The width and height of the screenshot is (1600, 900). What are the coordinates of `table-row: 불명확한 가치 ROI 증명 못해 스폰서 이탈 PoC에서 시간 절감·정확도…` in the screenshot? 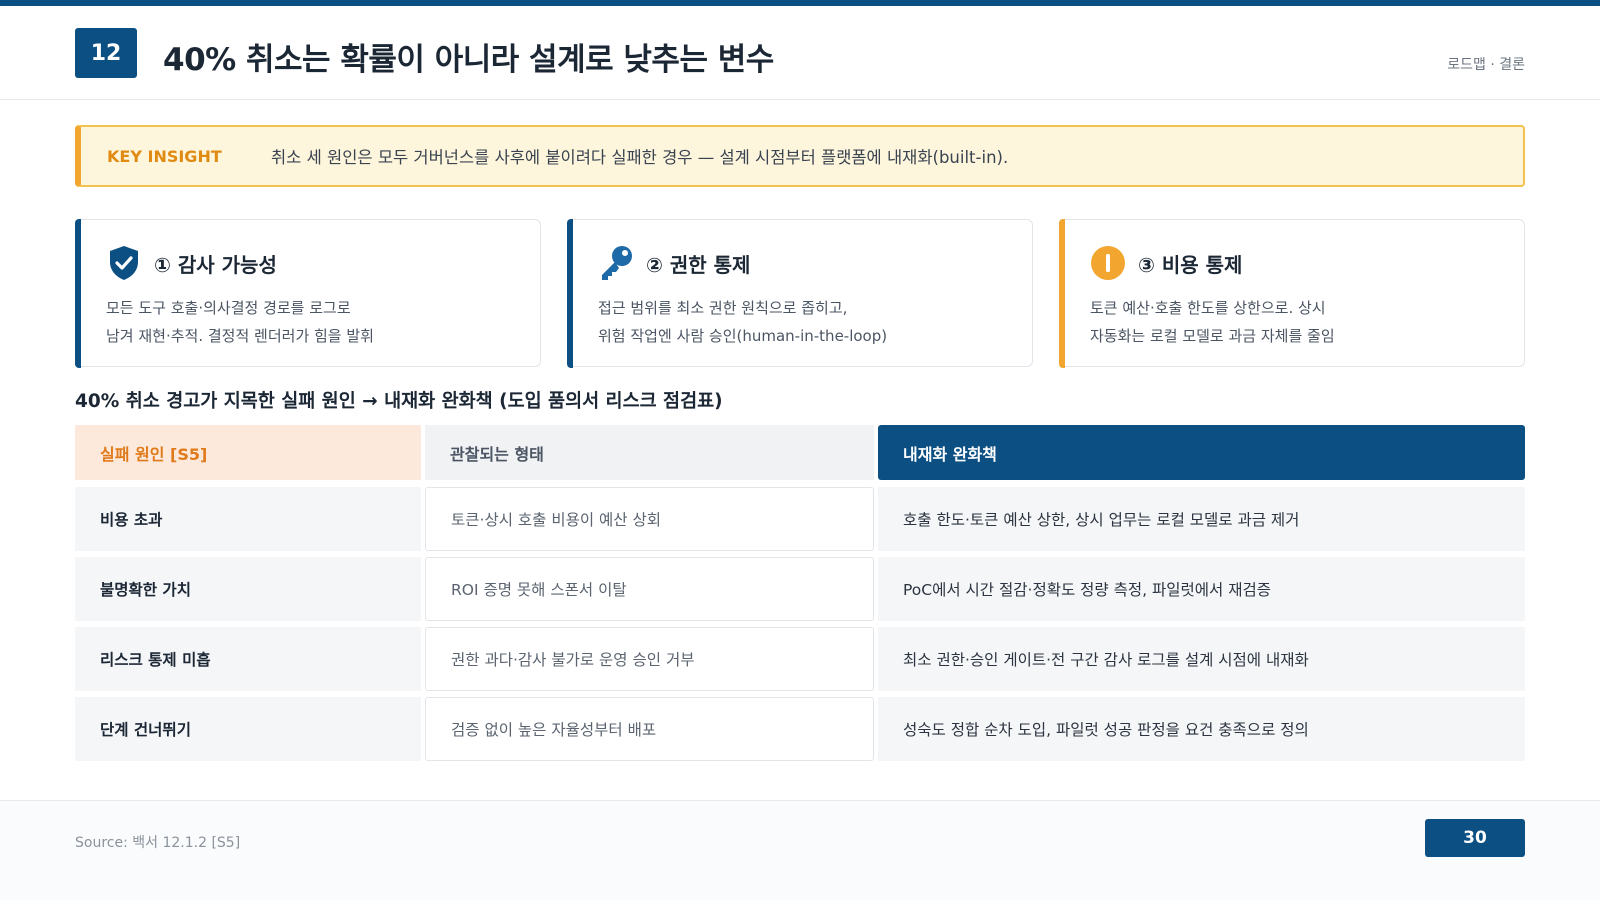 It's located at (800, 592).